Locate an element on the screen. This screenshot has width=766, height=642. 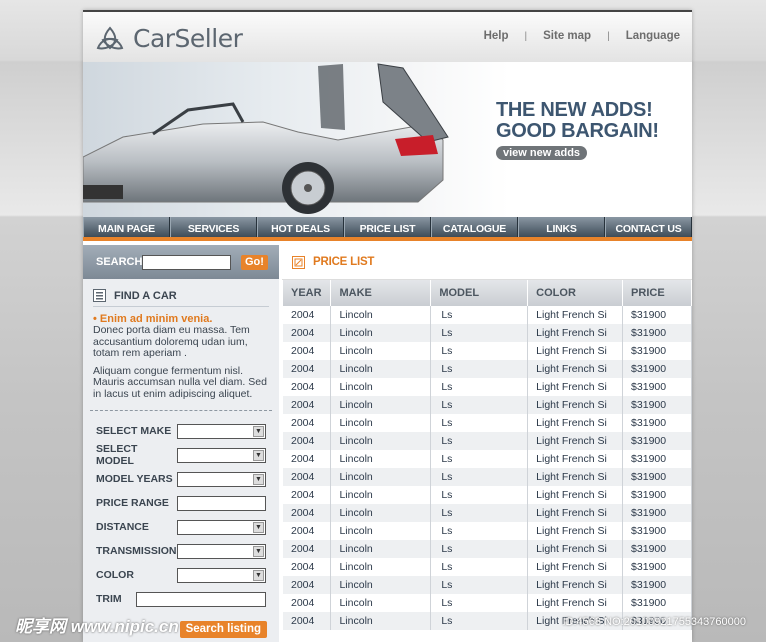
nav-links: LINKS is located at coordinates (561, 227).